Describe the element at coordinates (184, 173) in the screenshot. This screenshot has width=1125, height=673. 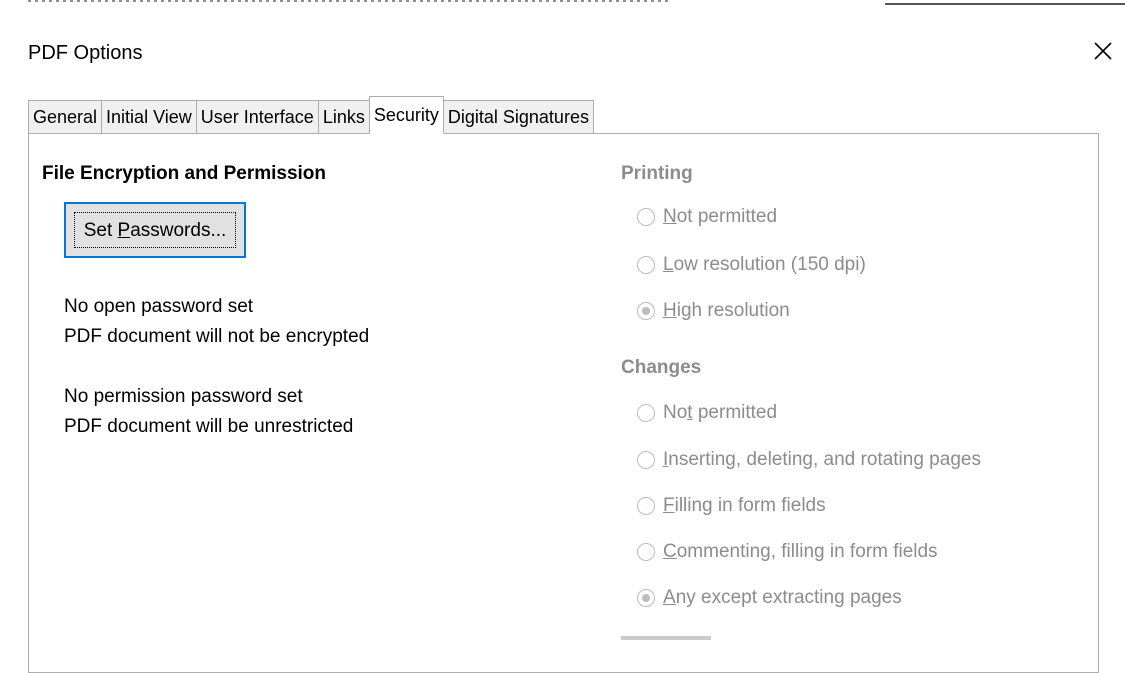
I see `section-title-encryption: File Encryption and Permission` at that location.